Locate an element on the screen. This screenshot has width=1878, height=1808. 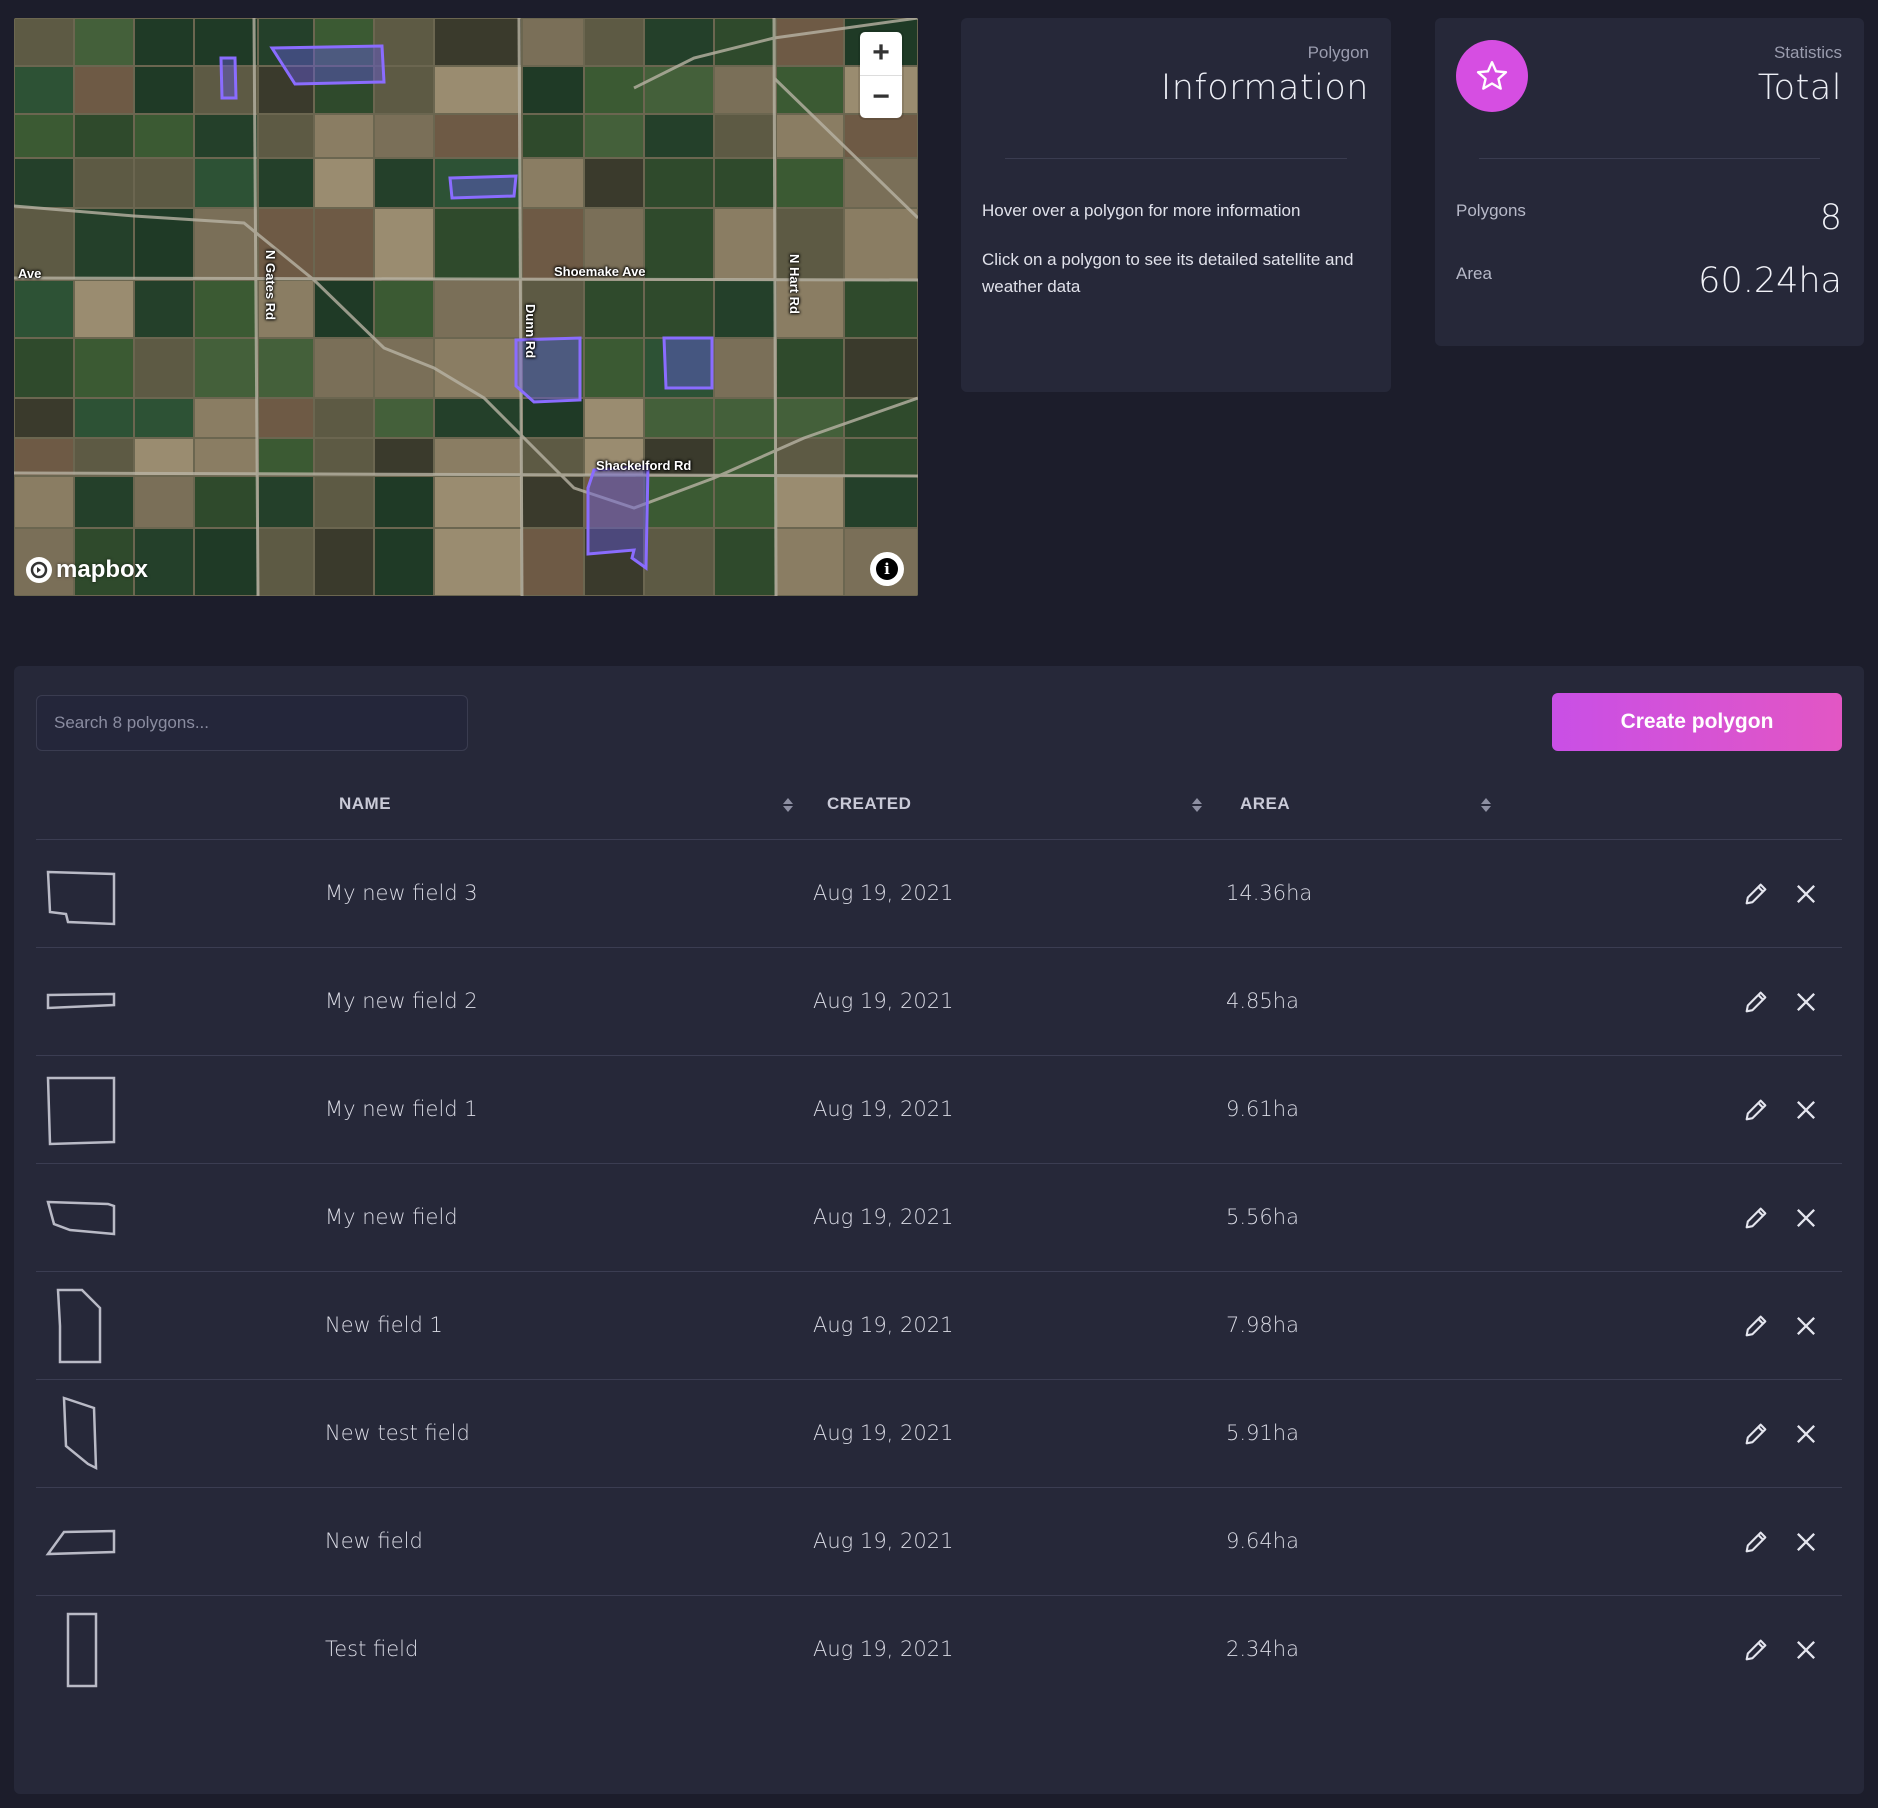
table-row: New field 1 Aug 19, 2021 7.98ha is located at coordinates (939, 1326).